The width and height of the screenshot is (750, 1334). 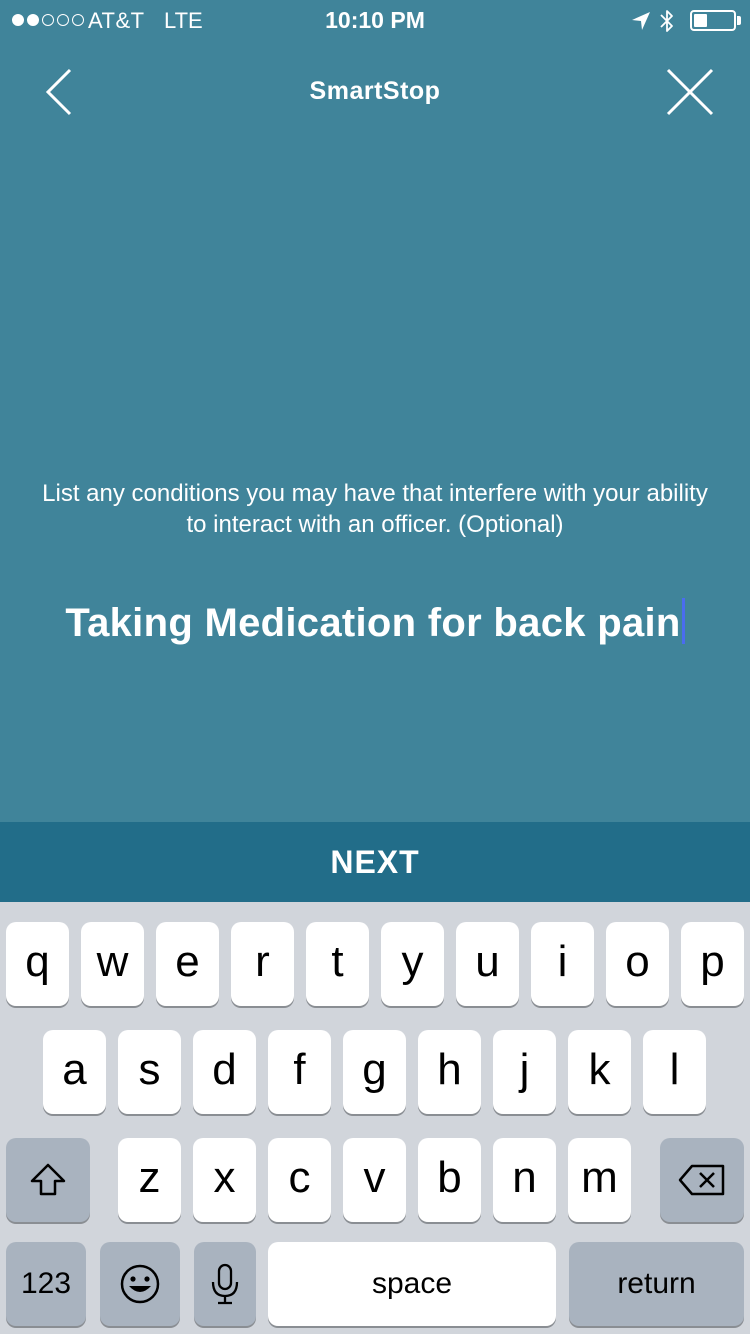 I want to click on key-u: u, so click(x=487, y=964).